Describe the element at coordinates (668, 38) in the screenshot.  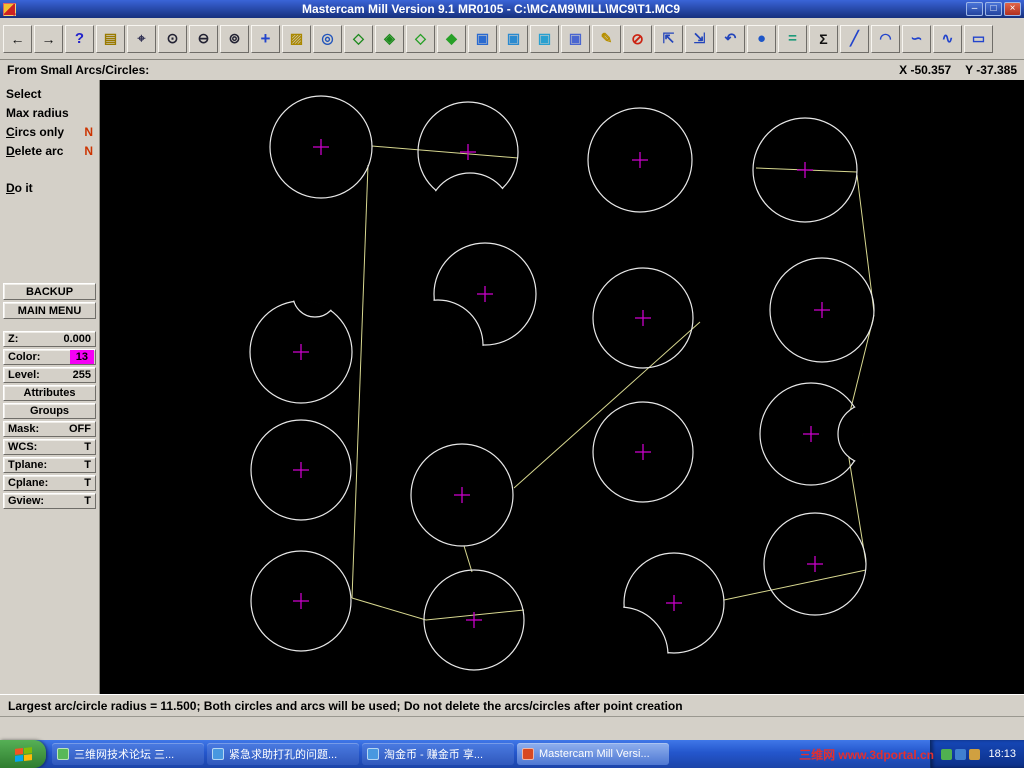
I see `screen-out-icon: ⇱` at that location.